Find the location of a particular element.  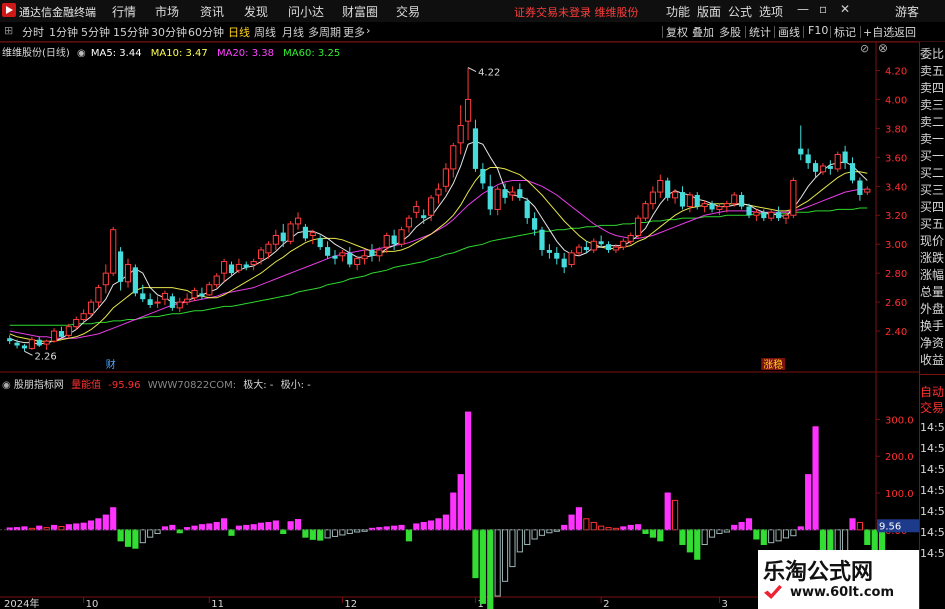

side-field-label: 买二 is located at coordinates (932, 173).